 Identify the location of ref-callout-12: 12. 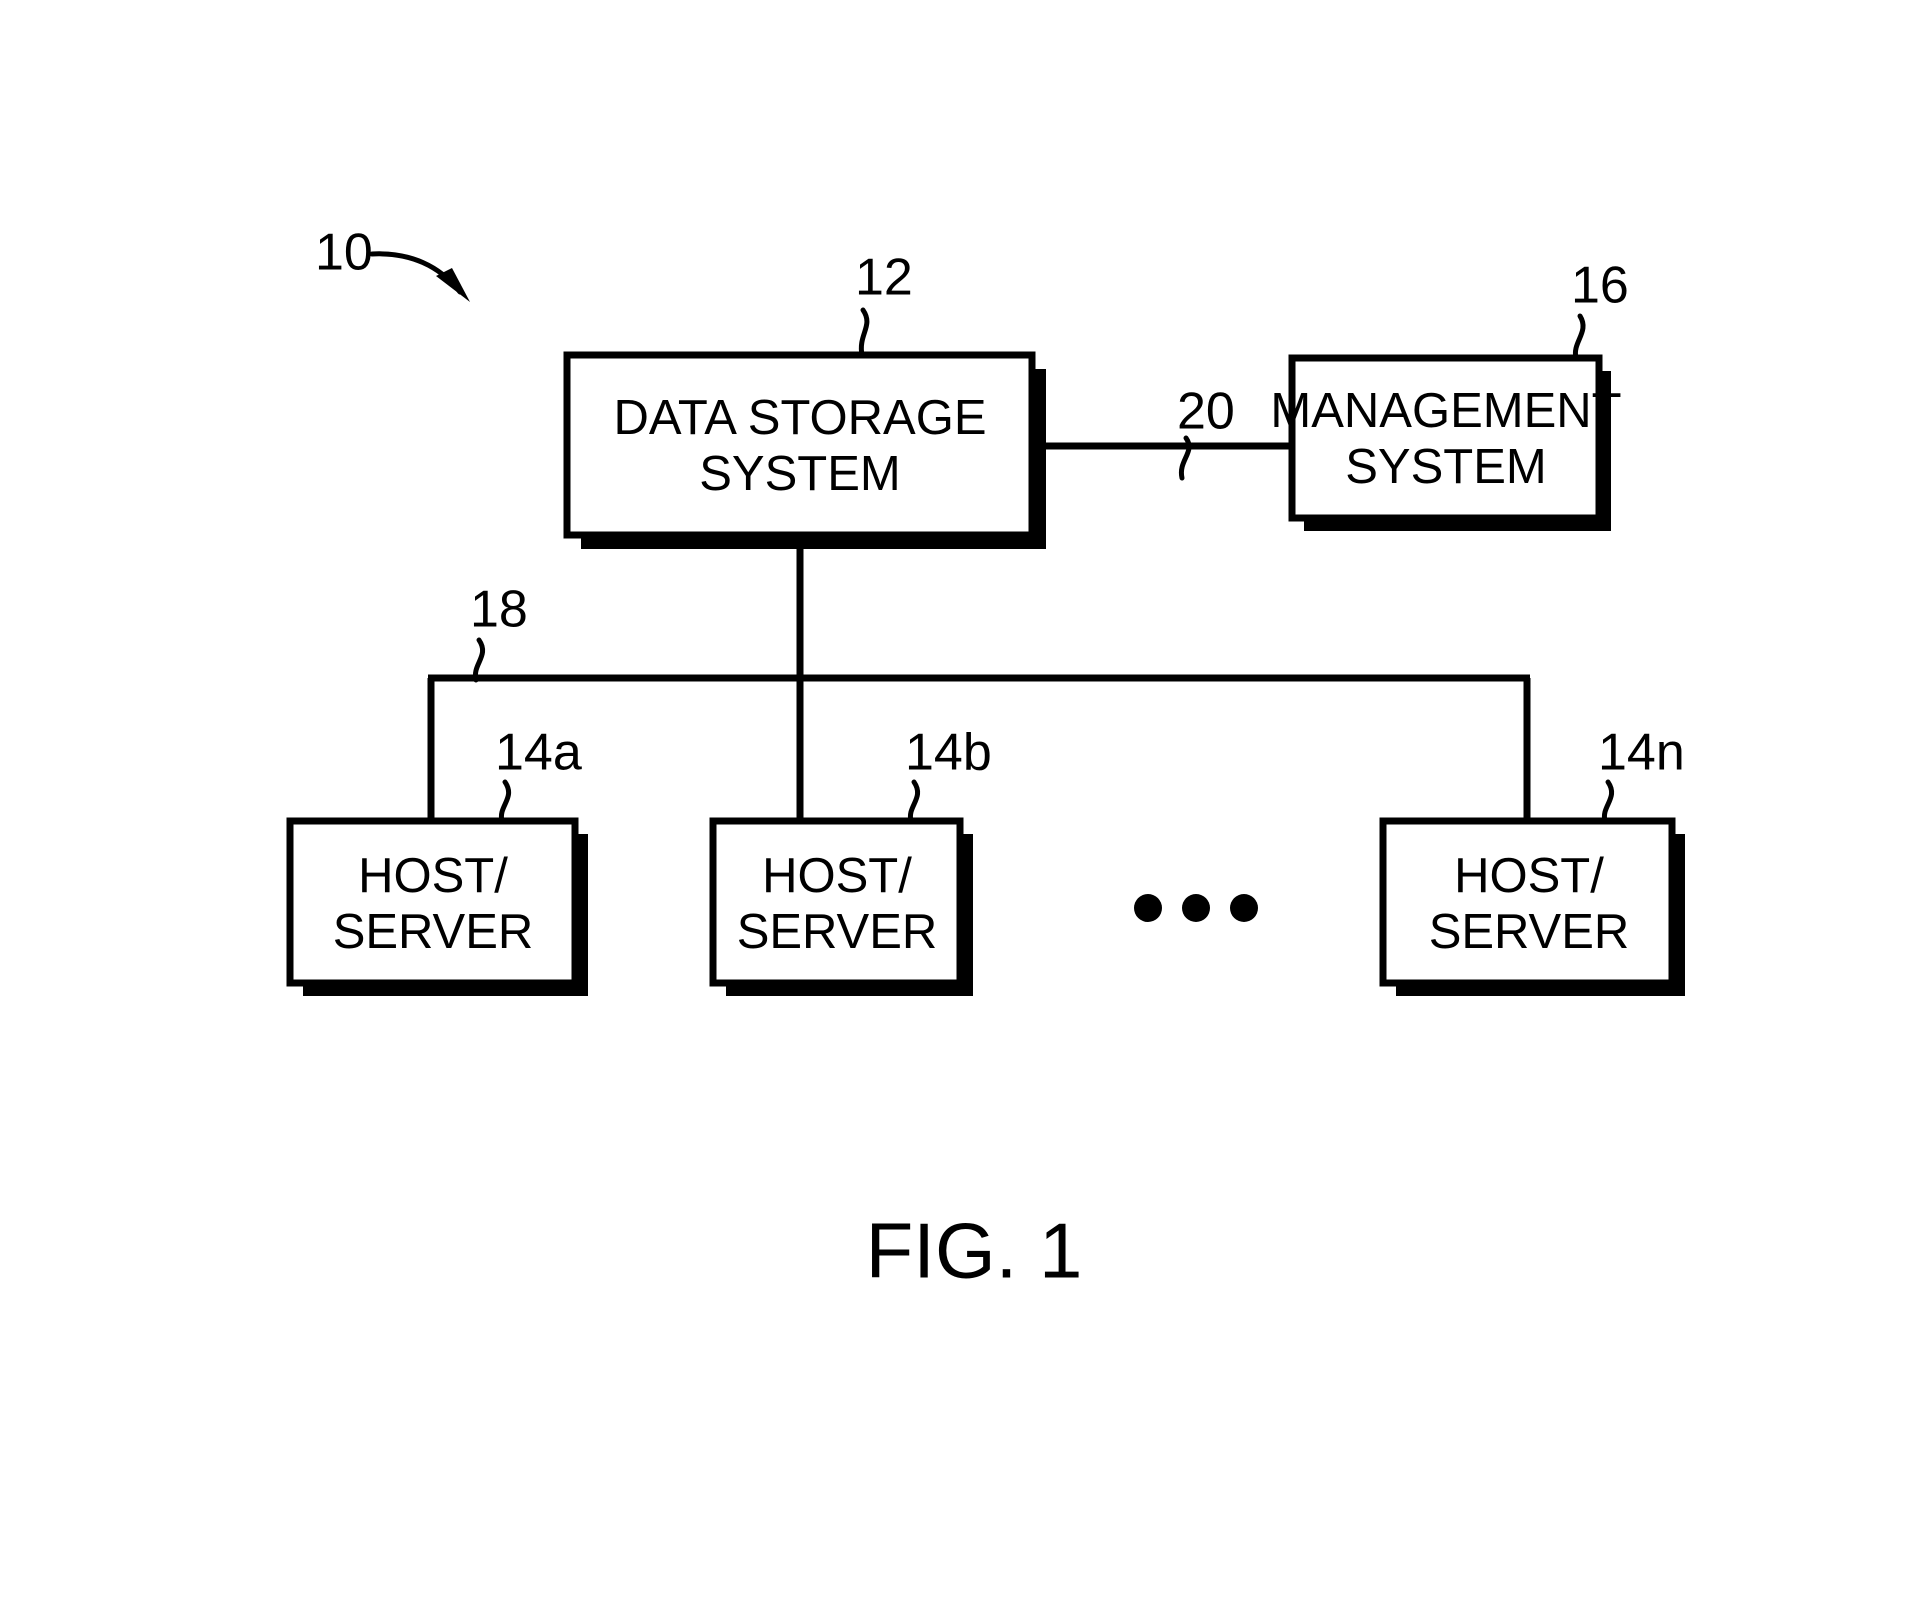
(884, 303).